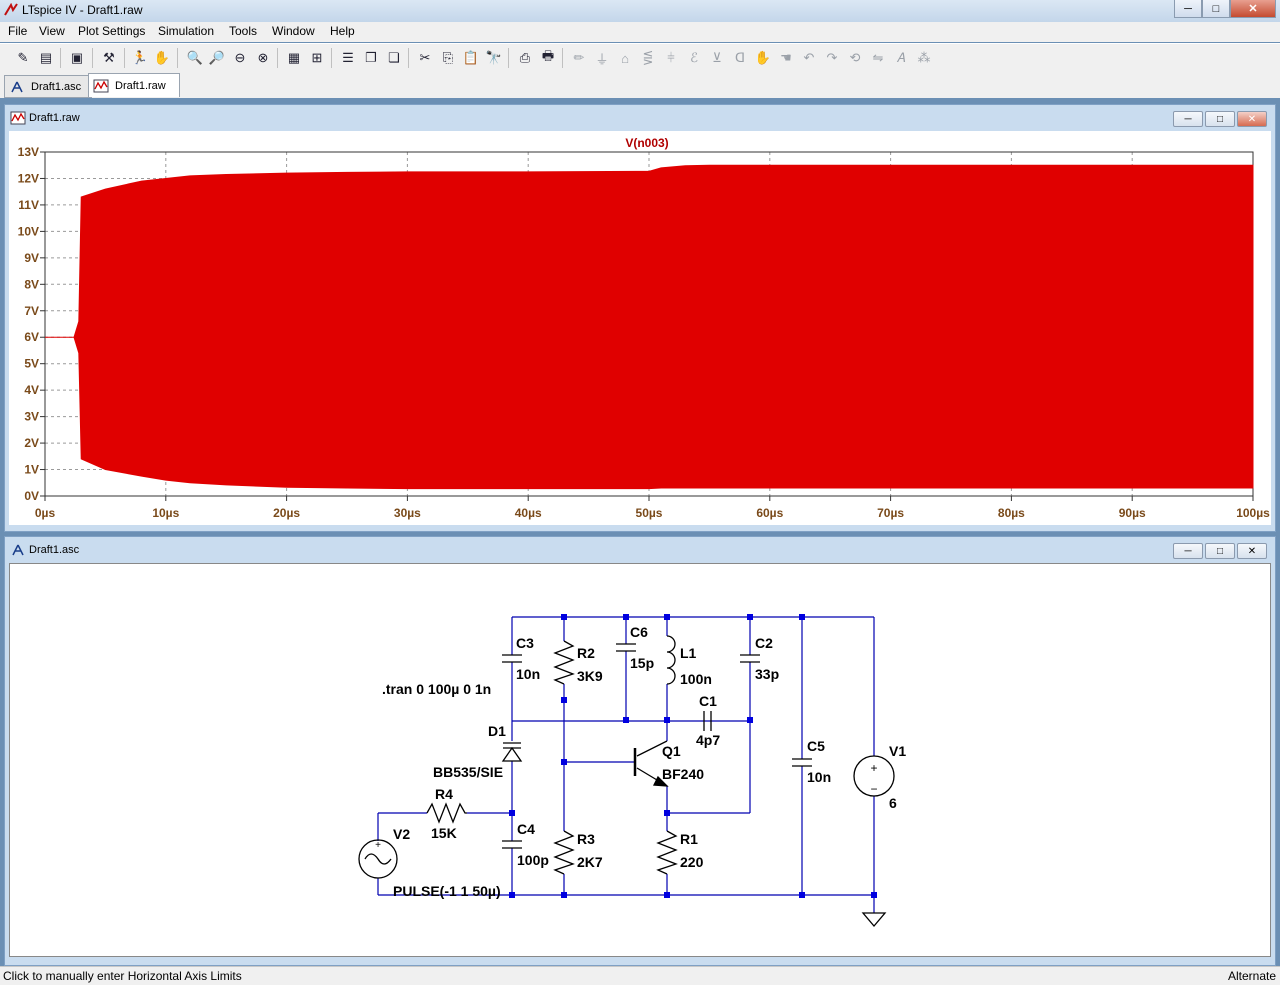 This screenshot has width=1280, height=985. Describe the element at coordinates (924, 58) in the screenshot. I see `spice-directive-icon: ⁂` at that location.